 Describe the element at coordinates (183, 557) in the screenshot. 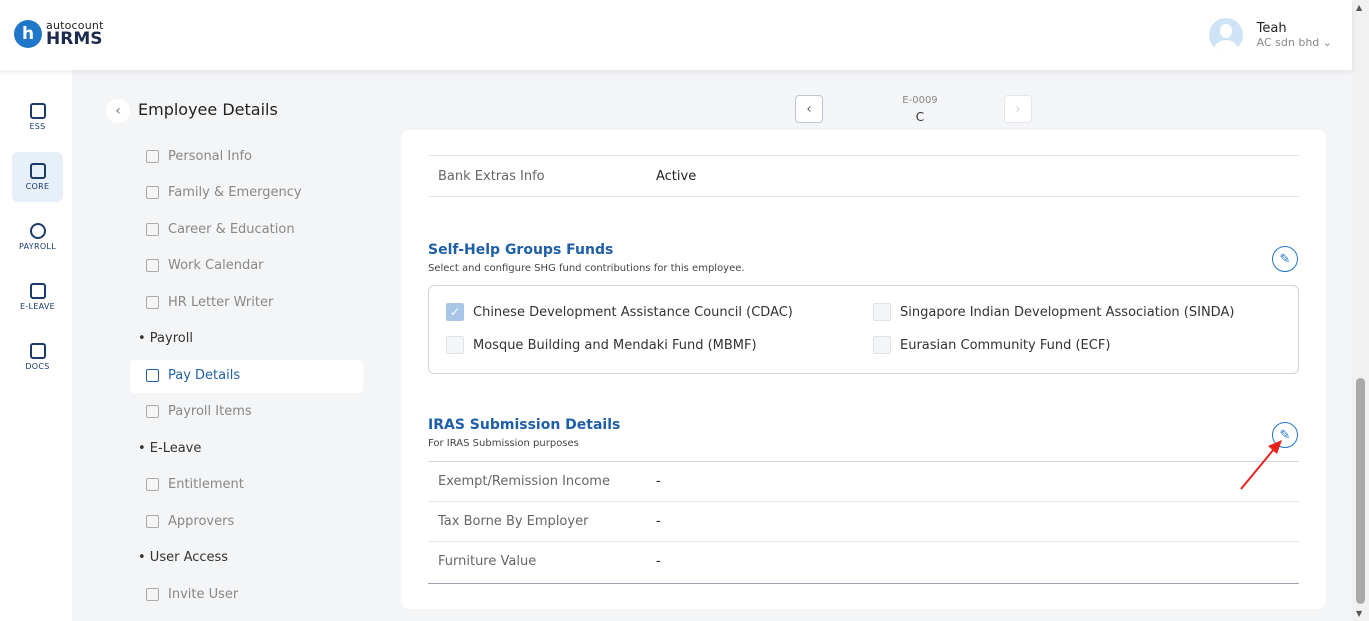

I see `menu-group-user-access: • User Access` at that location.